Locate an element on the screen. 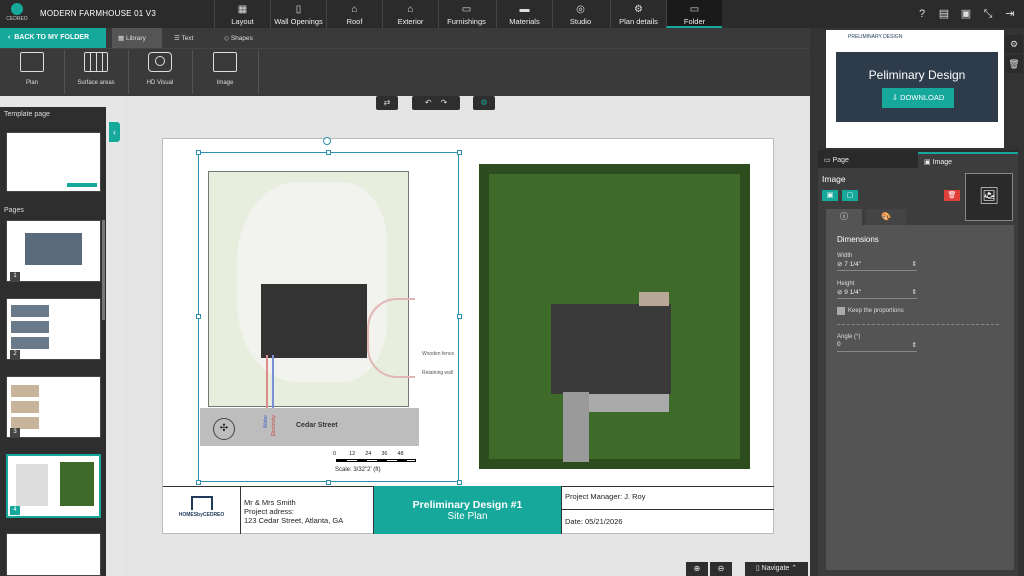 The width and height of the screenshot is (1024, 576). redo-icon: ↷ is located at coordinates (443, 102).